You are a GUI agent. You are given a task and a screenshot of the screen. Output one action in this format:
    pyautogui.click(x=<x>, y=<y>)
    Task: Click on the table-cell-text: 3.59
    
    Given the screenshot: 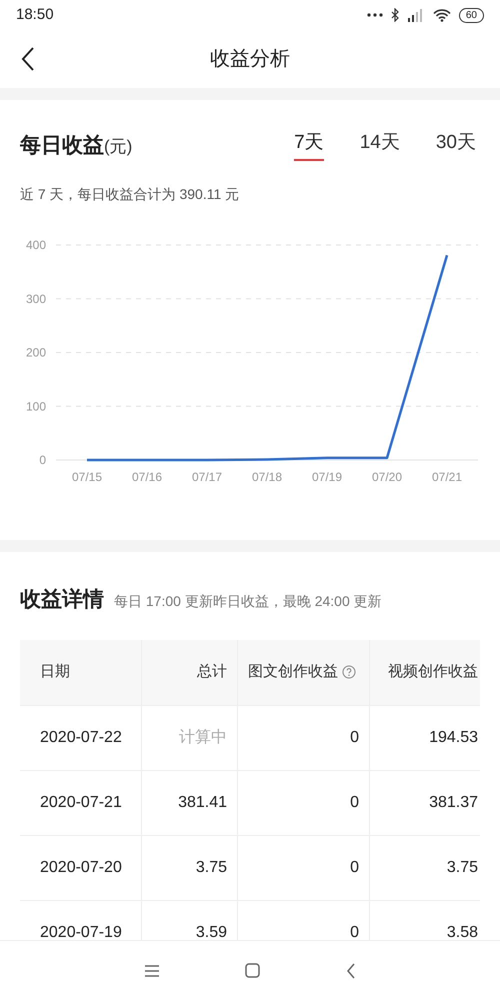 What is the action you would take?
    pyautogui.click(x=211, y=932)
    